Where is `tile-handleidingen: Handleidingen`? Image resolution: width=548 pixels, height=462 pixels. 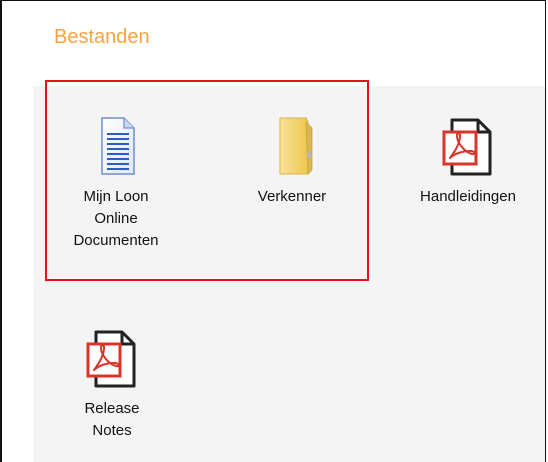
tile-handleidingen: Handleidingen is located at coordinates (468, 161).